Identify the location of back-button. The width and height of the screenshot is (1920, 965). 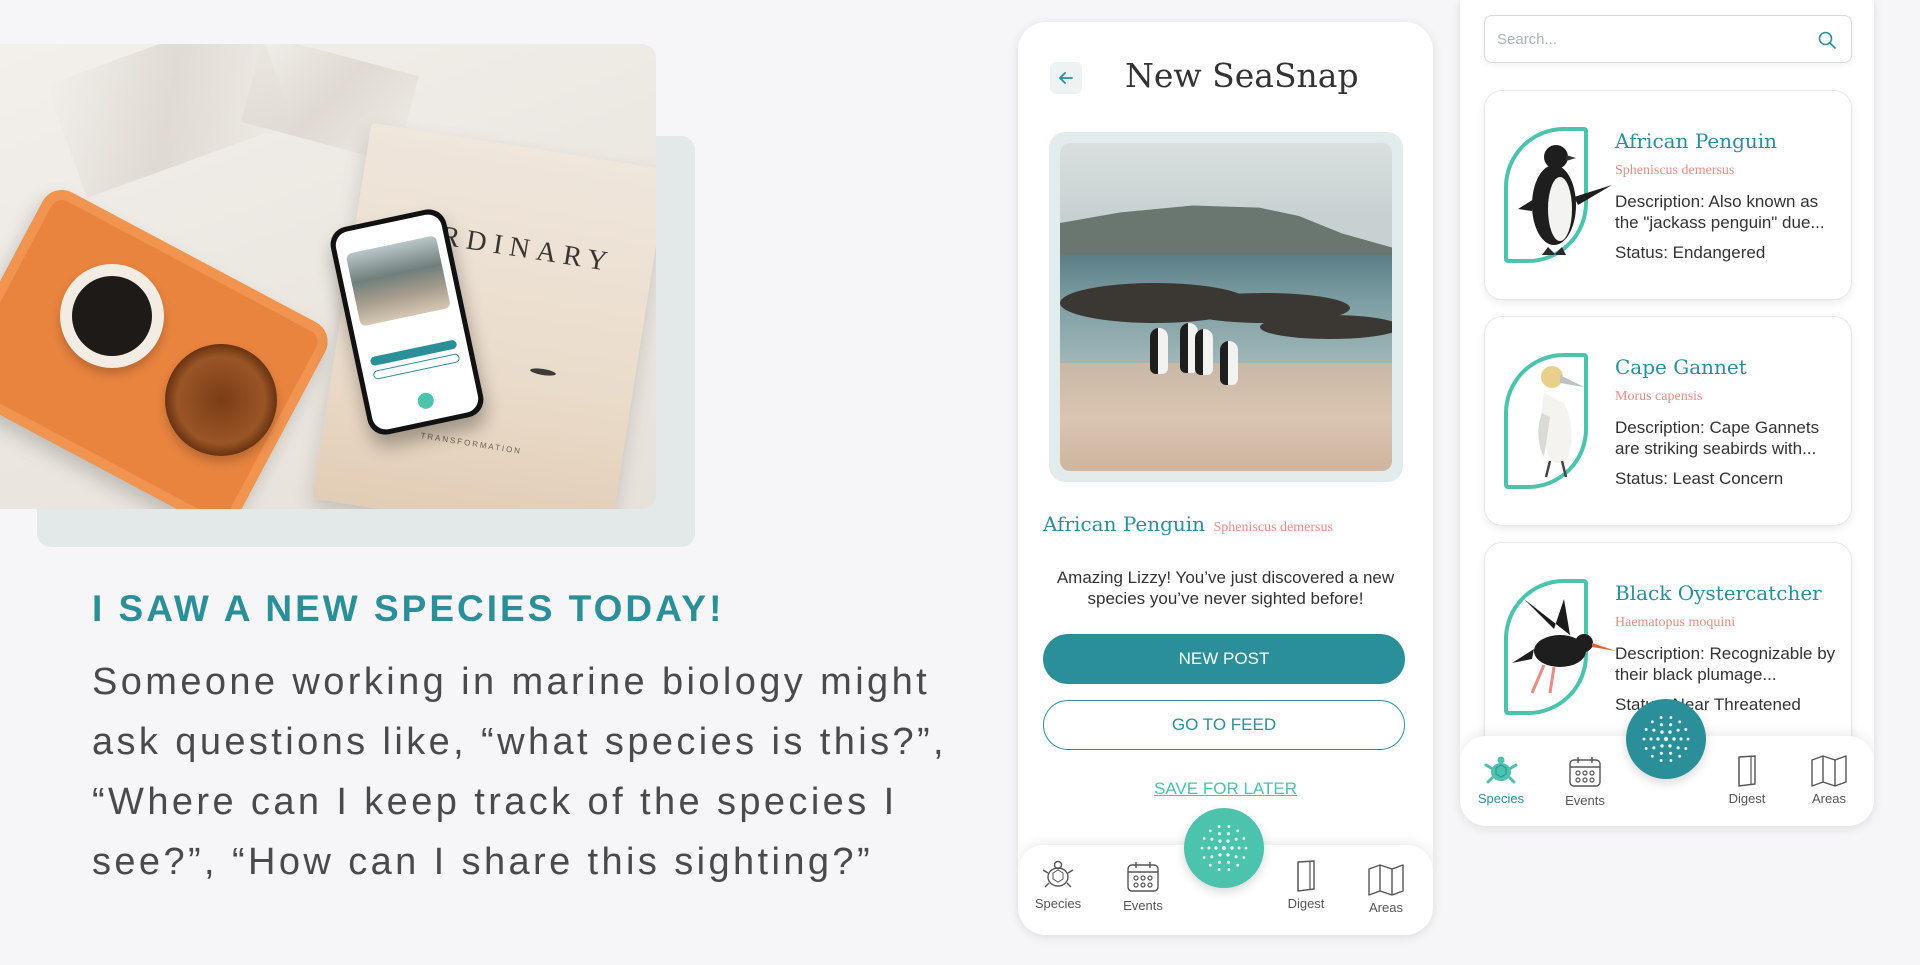
(1066, 78).